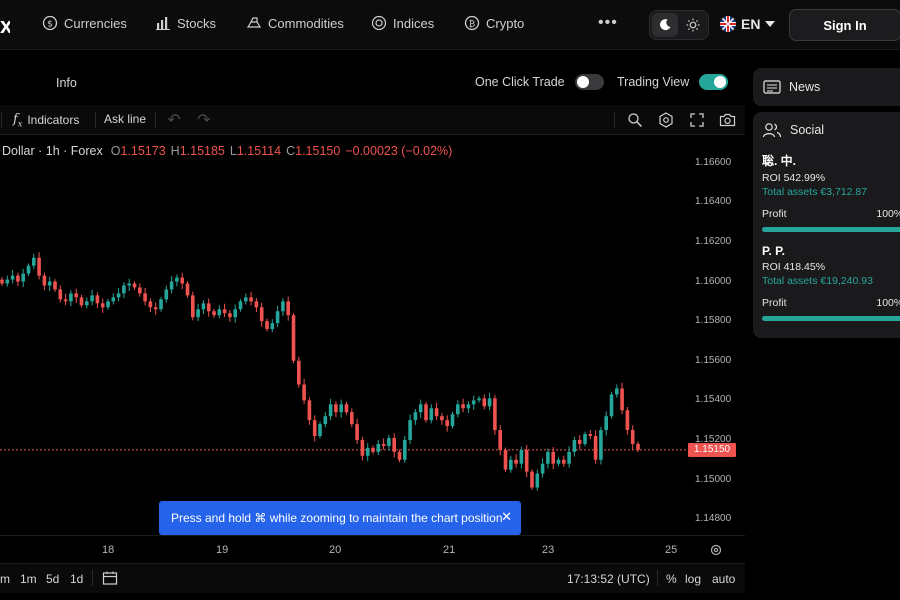 The image size is (900, 600). I want to click on fullscreen-icon, so click(697, 120).